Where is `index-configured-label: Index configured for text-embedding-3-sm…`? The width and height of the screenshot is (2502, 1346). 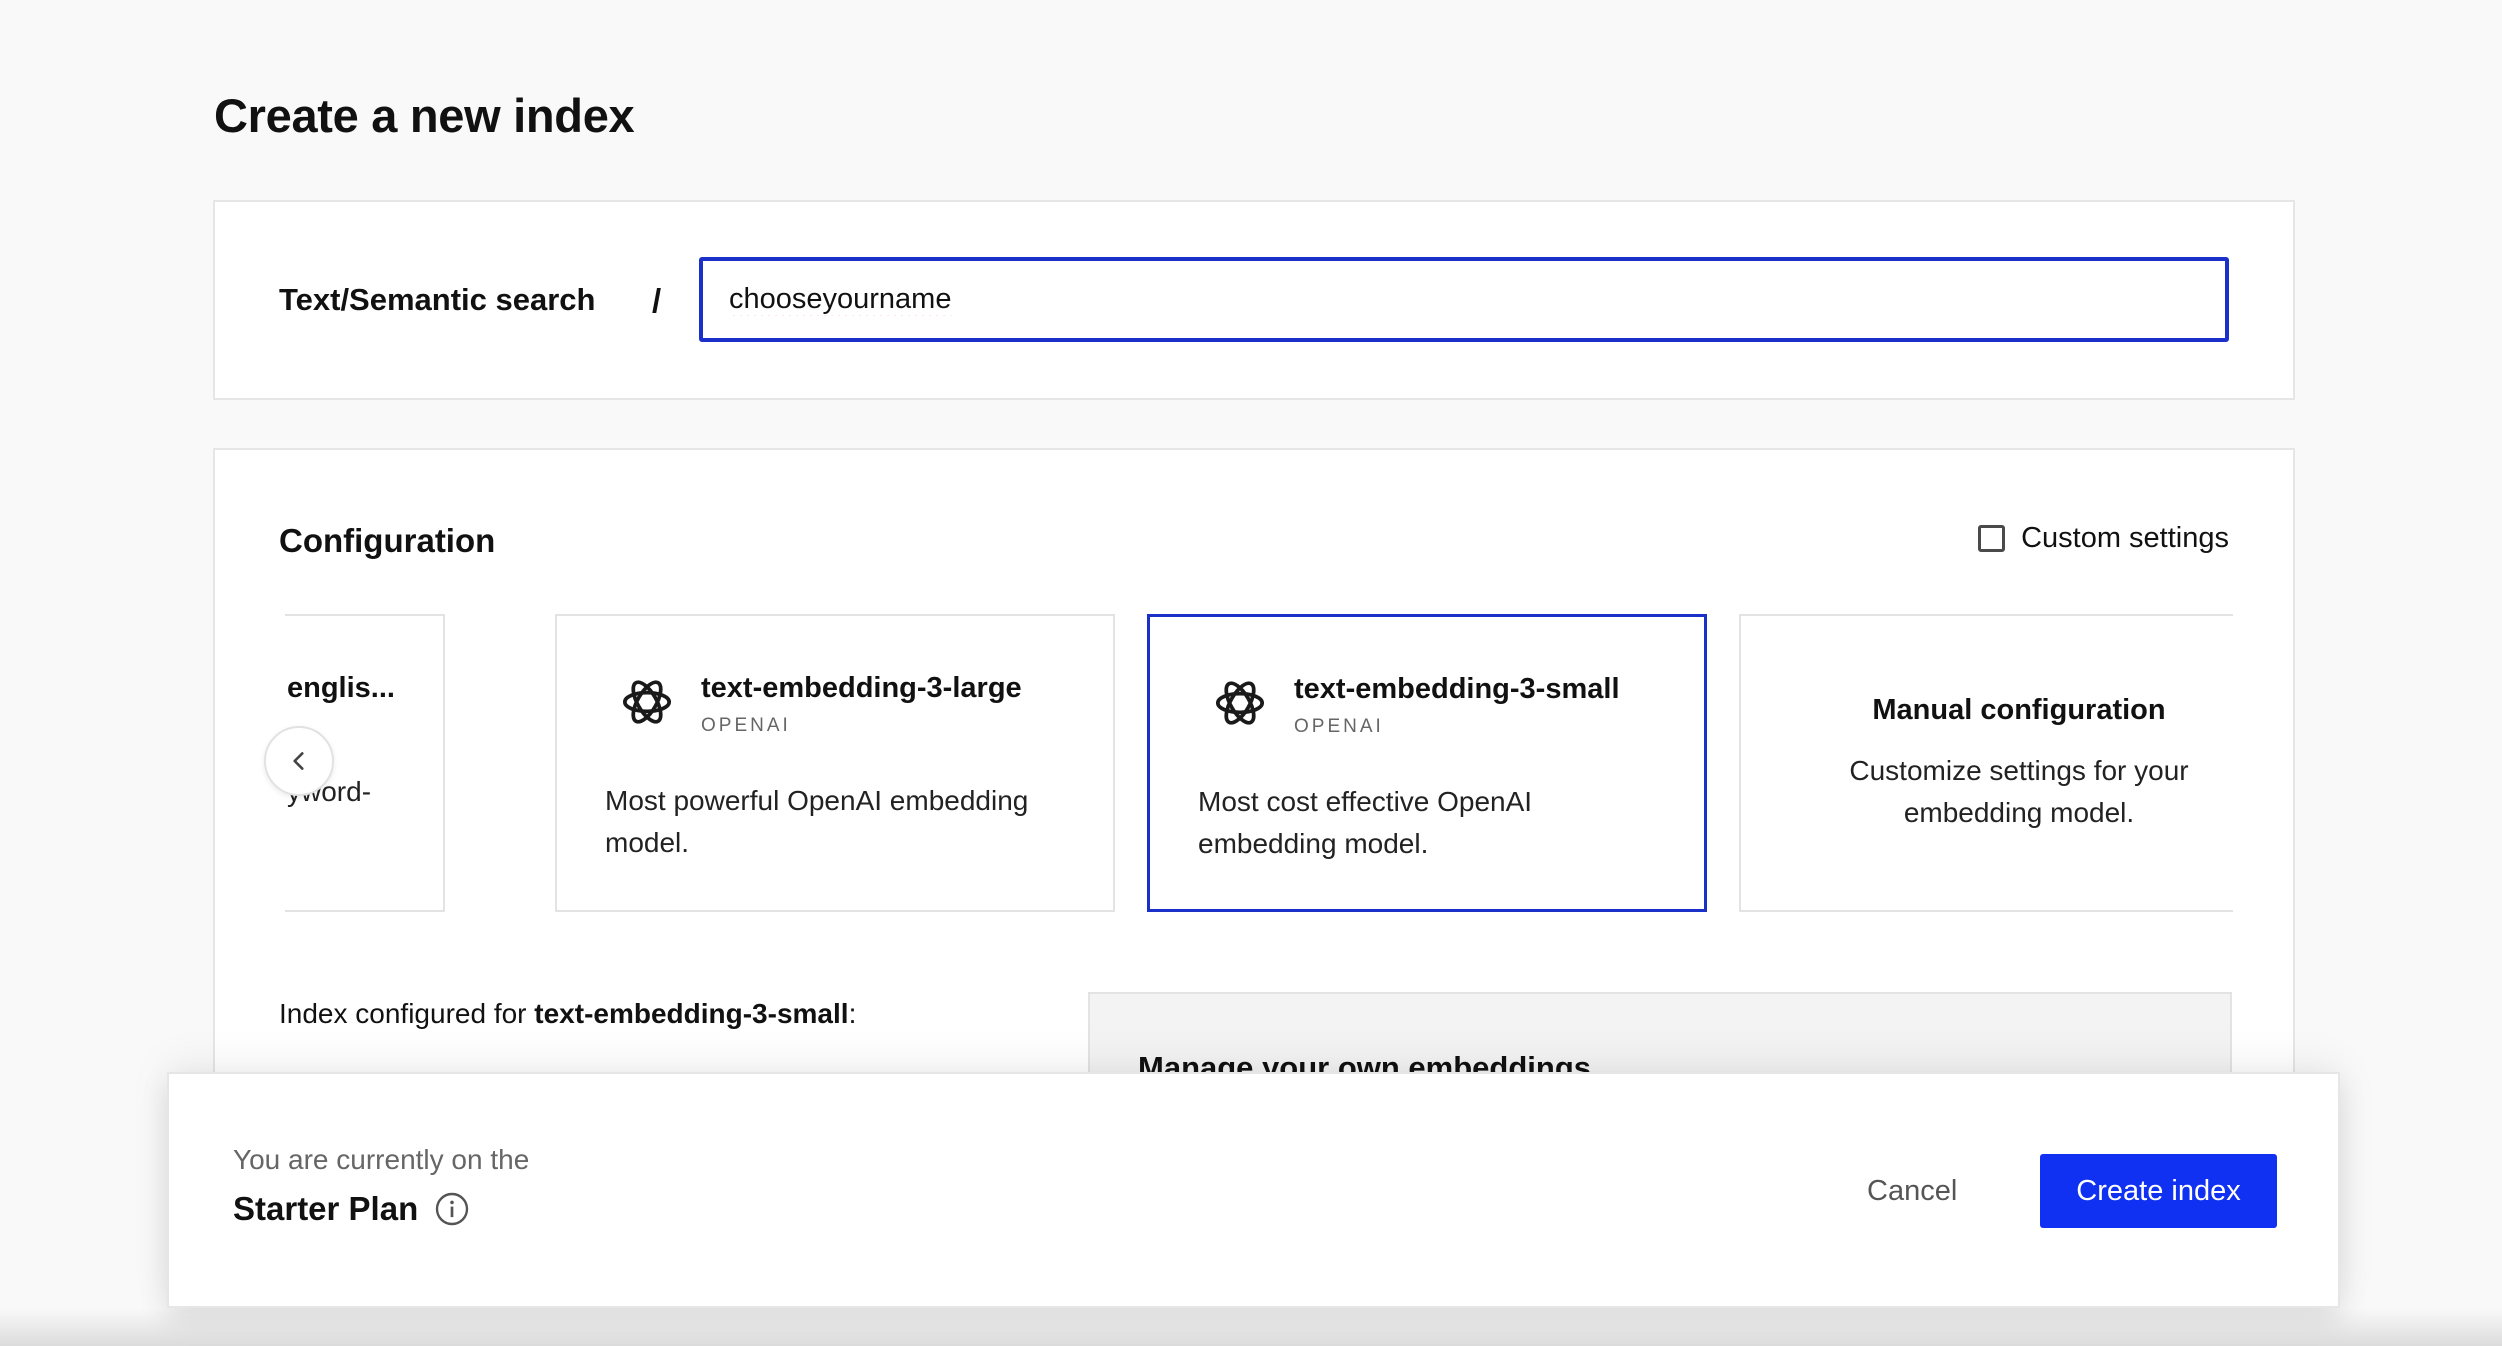 index-configured-label: Index configured for text-embedding-3-sm… is located at coordinates (567, 1014).